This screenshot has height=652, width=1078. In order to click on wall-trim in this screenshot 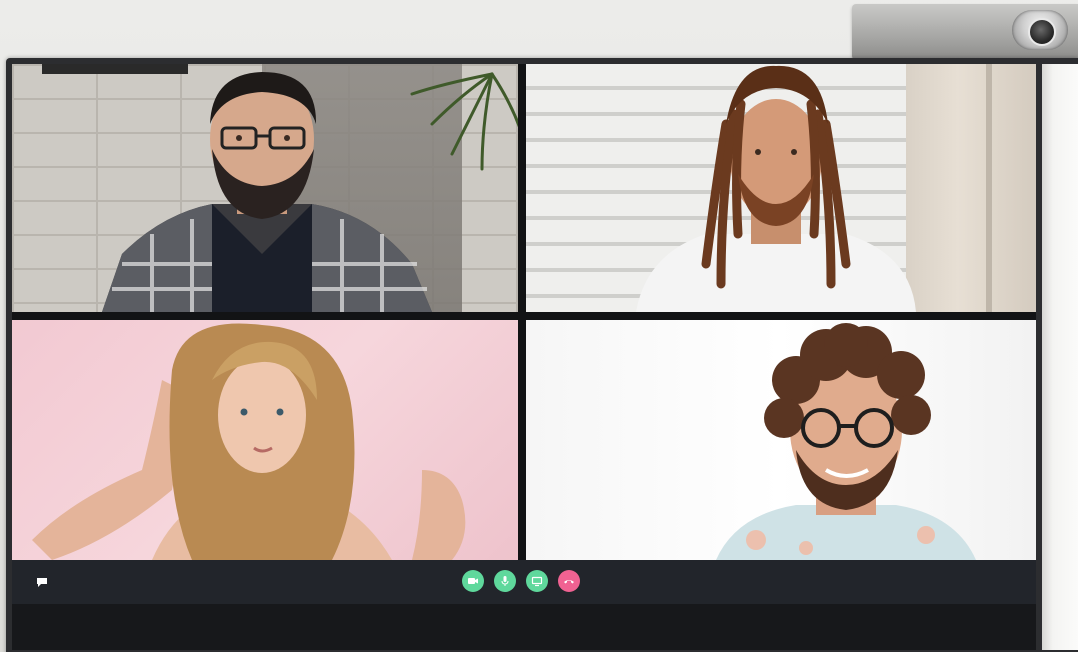, I will do `click(989, 188)`.